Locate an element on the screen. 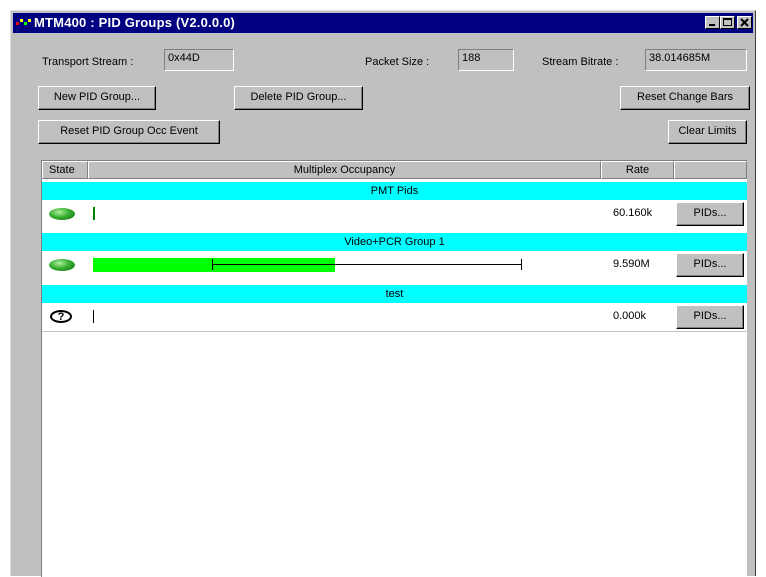 The height and width of the screenshot is (577, 766). stream-bitrate-field: 38.014685M is located at coordinates (696, 60).